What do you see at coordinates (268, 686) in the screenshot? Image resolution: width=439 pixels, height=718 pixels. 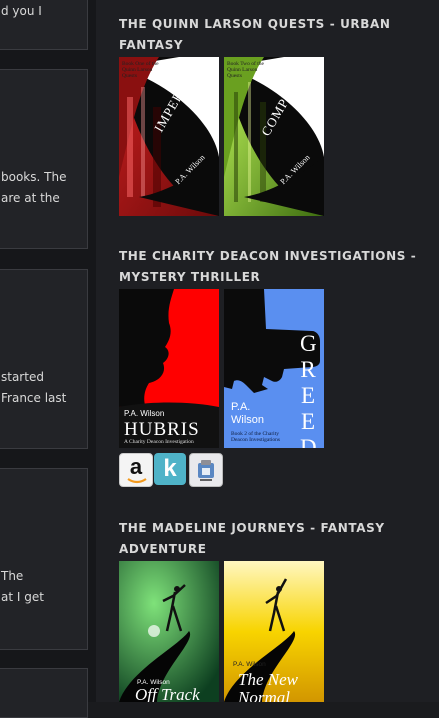 I see `book-title: The New Normal` at bounding box center [268, 686].